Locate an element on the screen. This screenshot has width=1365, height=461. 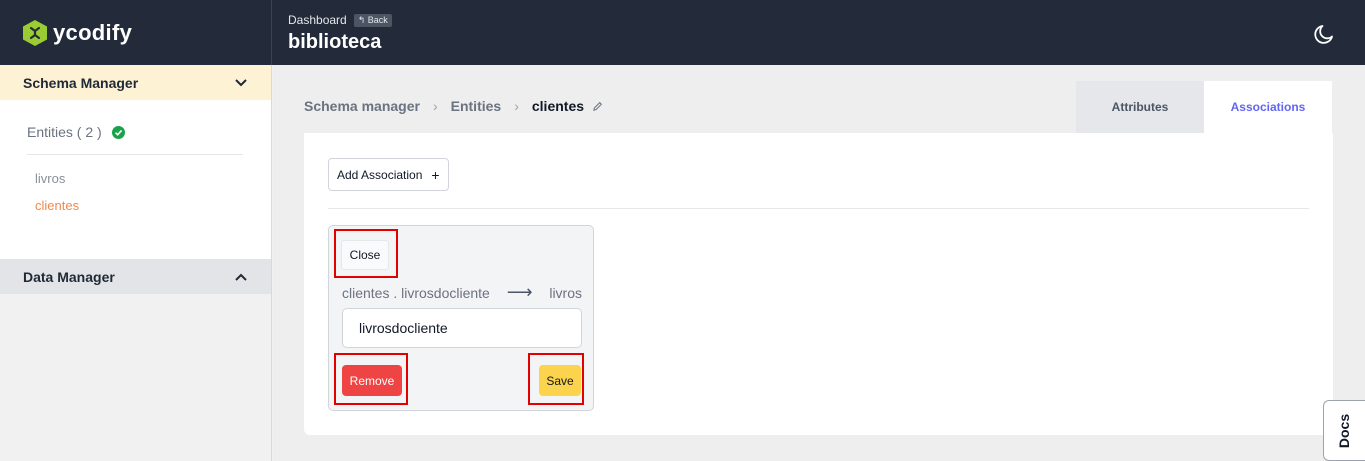
moon-icon is located at coordinates (1324, 34).